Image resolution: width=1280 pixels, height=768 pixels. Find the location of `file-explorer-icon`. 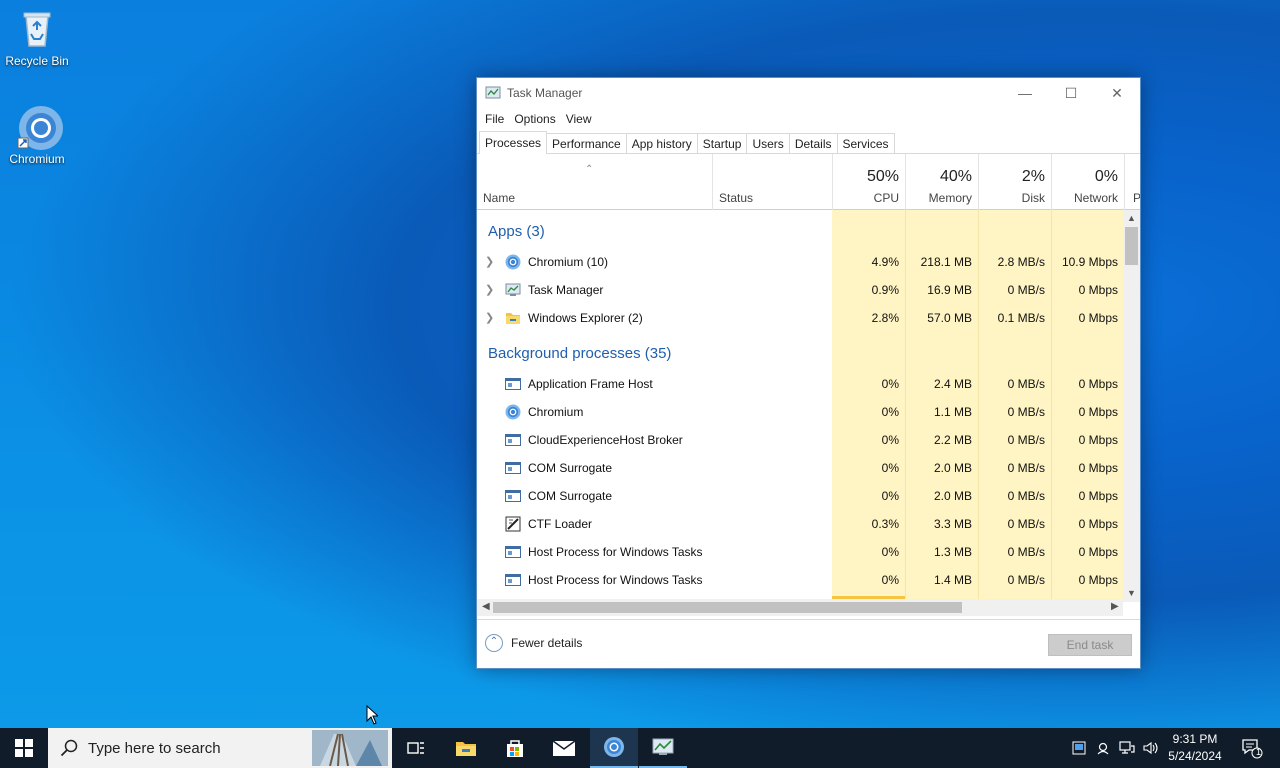

file-explorer-icon is located at coordinates (466, 749).